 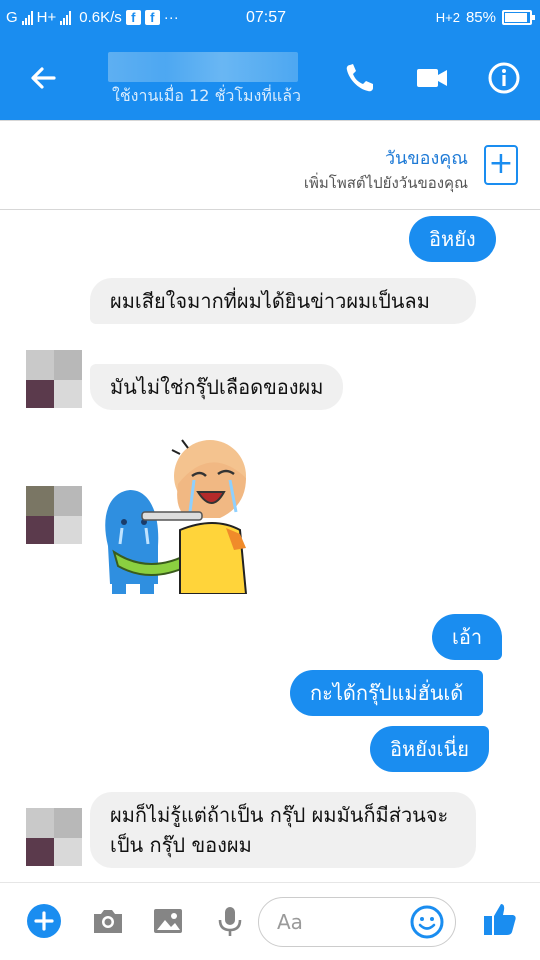 I want to click on your-day-title: วันของคุณ, so click(x=426, y=158).